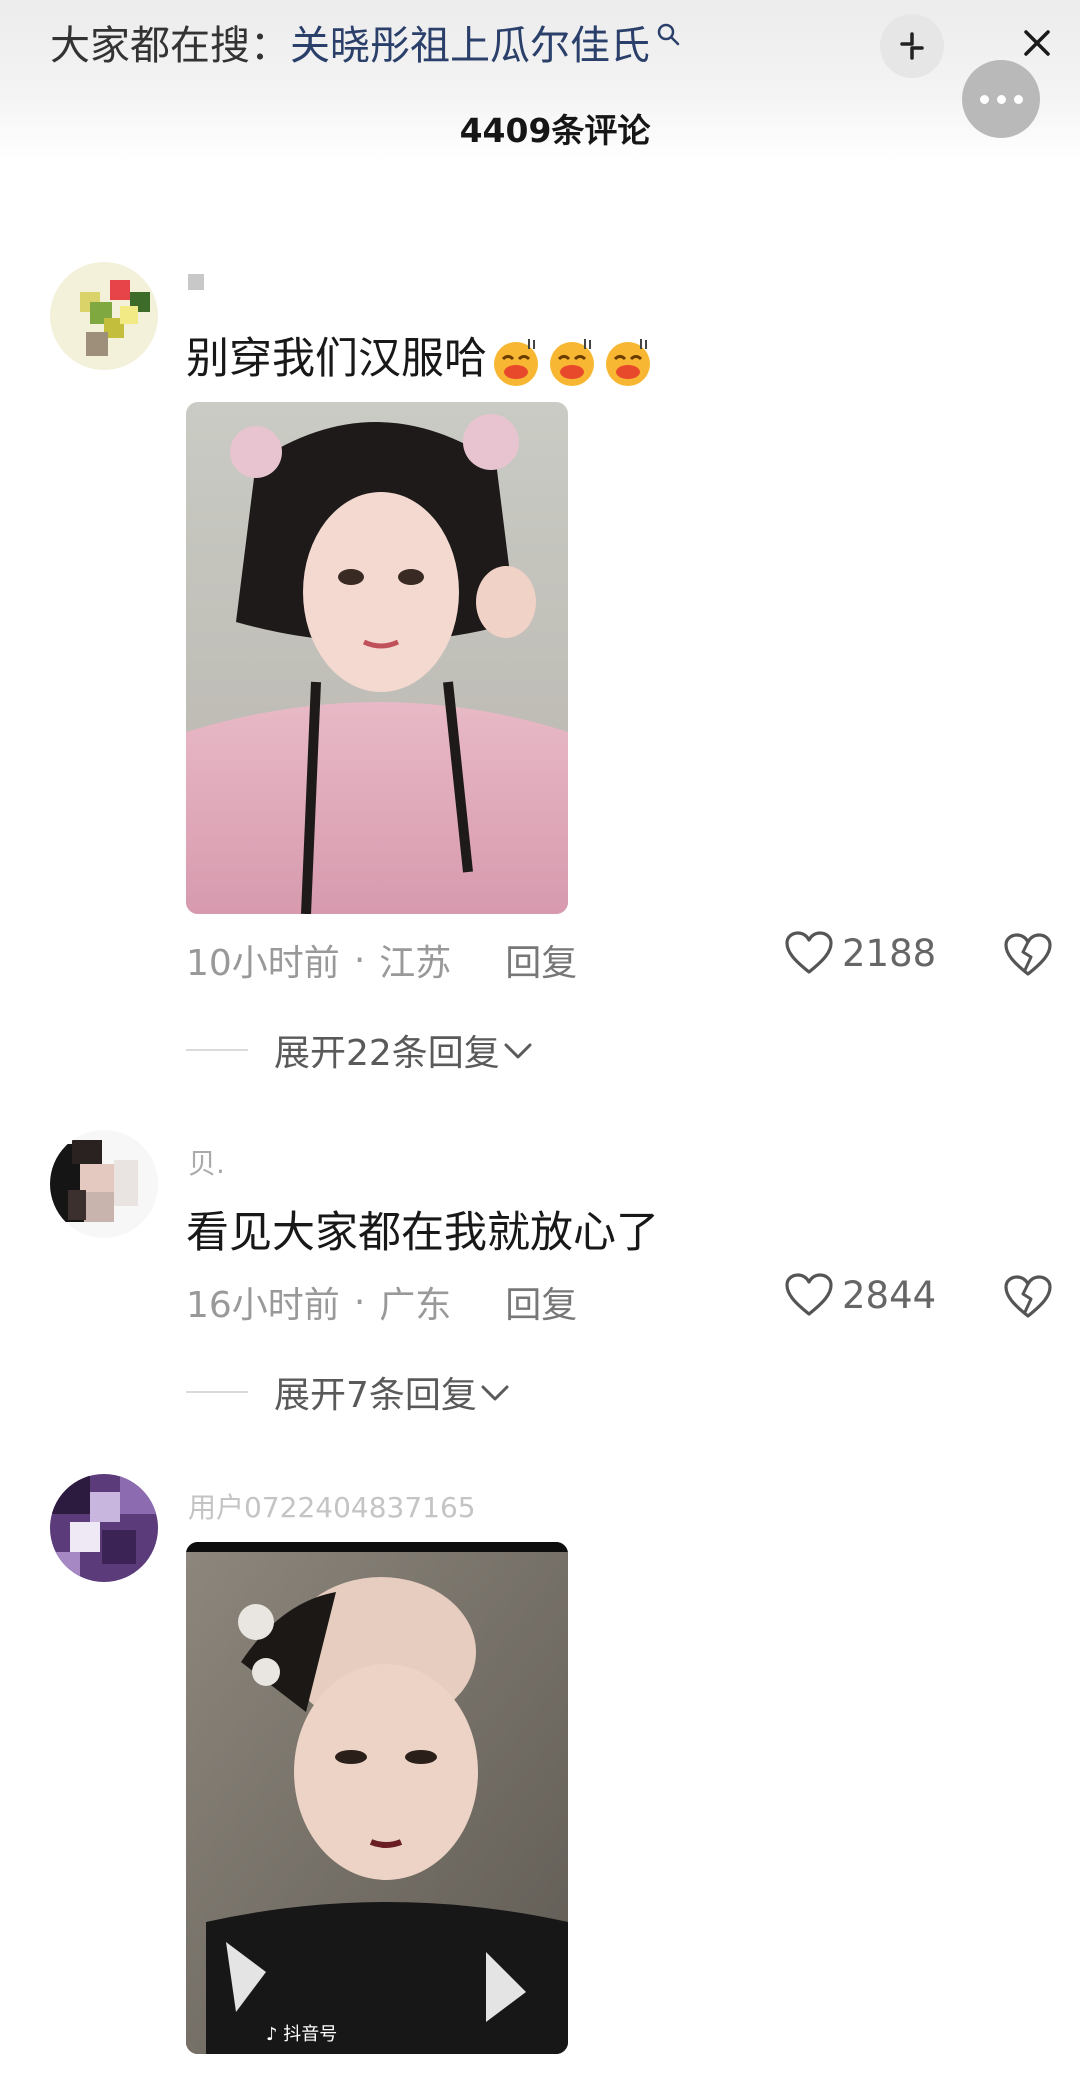 This screenshot has width=1080, height=2078. What do you see at coordinates (302, 2034) in the screenshot?
I see `video-watermark: ♪ 抖音号` at bounding box center [302, 2034].